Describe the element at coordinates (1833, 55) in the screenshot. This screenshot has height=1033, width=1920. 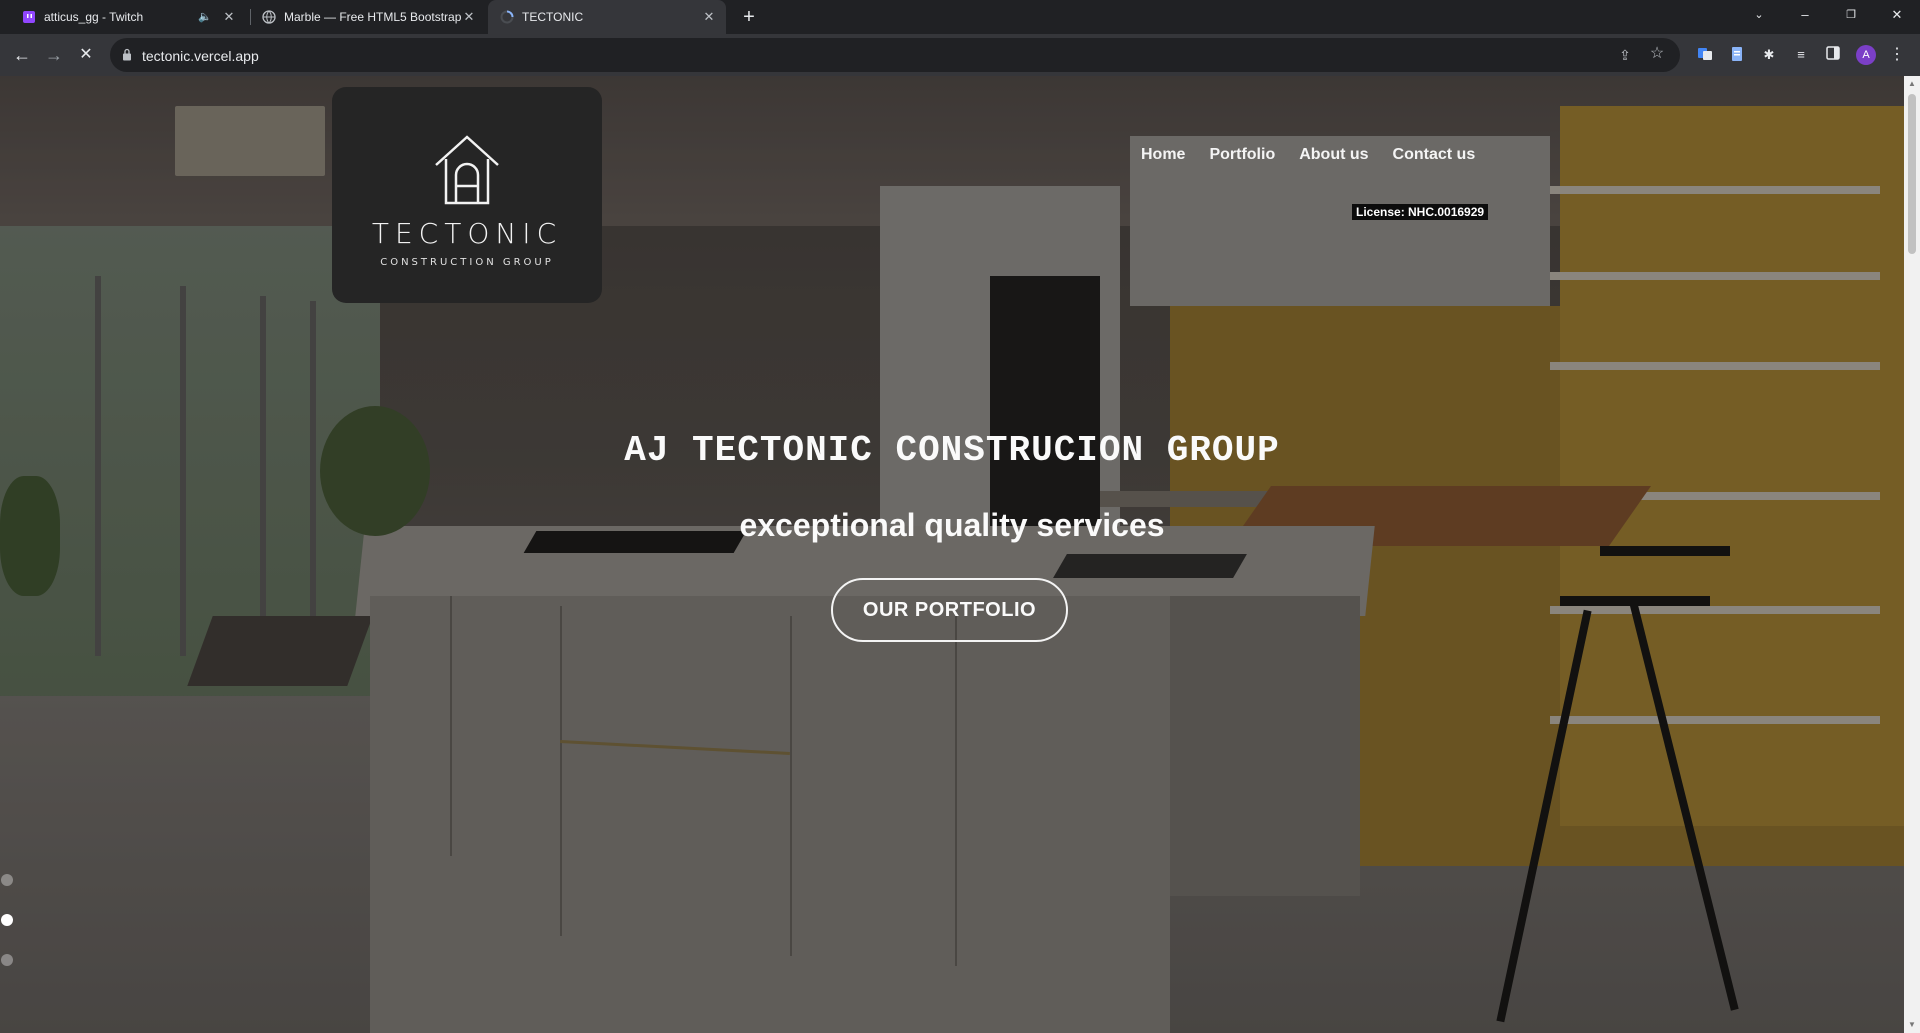
I see `side-panel-icon` at that location.